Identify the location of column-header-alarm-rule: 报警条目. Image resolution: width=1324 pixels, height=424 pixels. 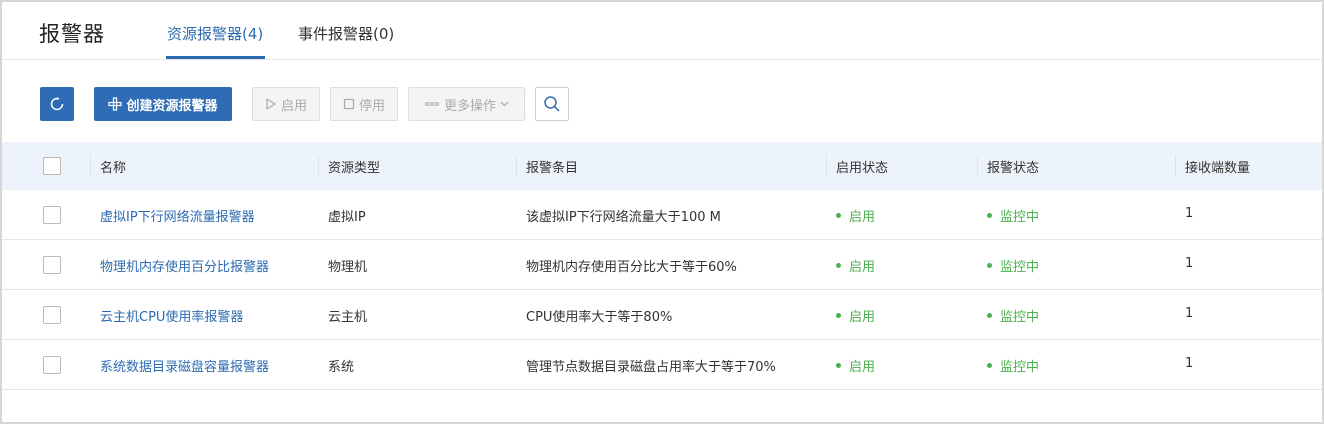
(552, 166).